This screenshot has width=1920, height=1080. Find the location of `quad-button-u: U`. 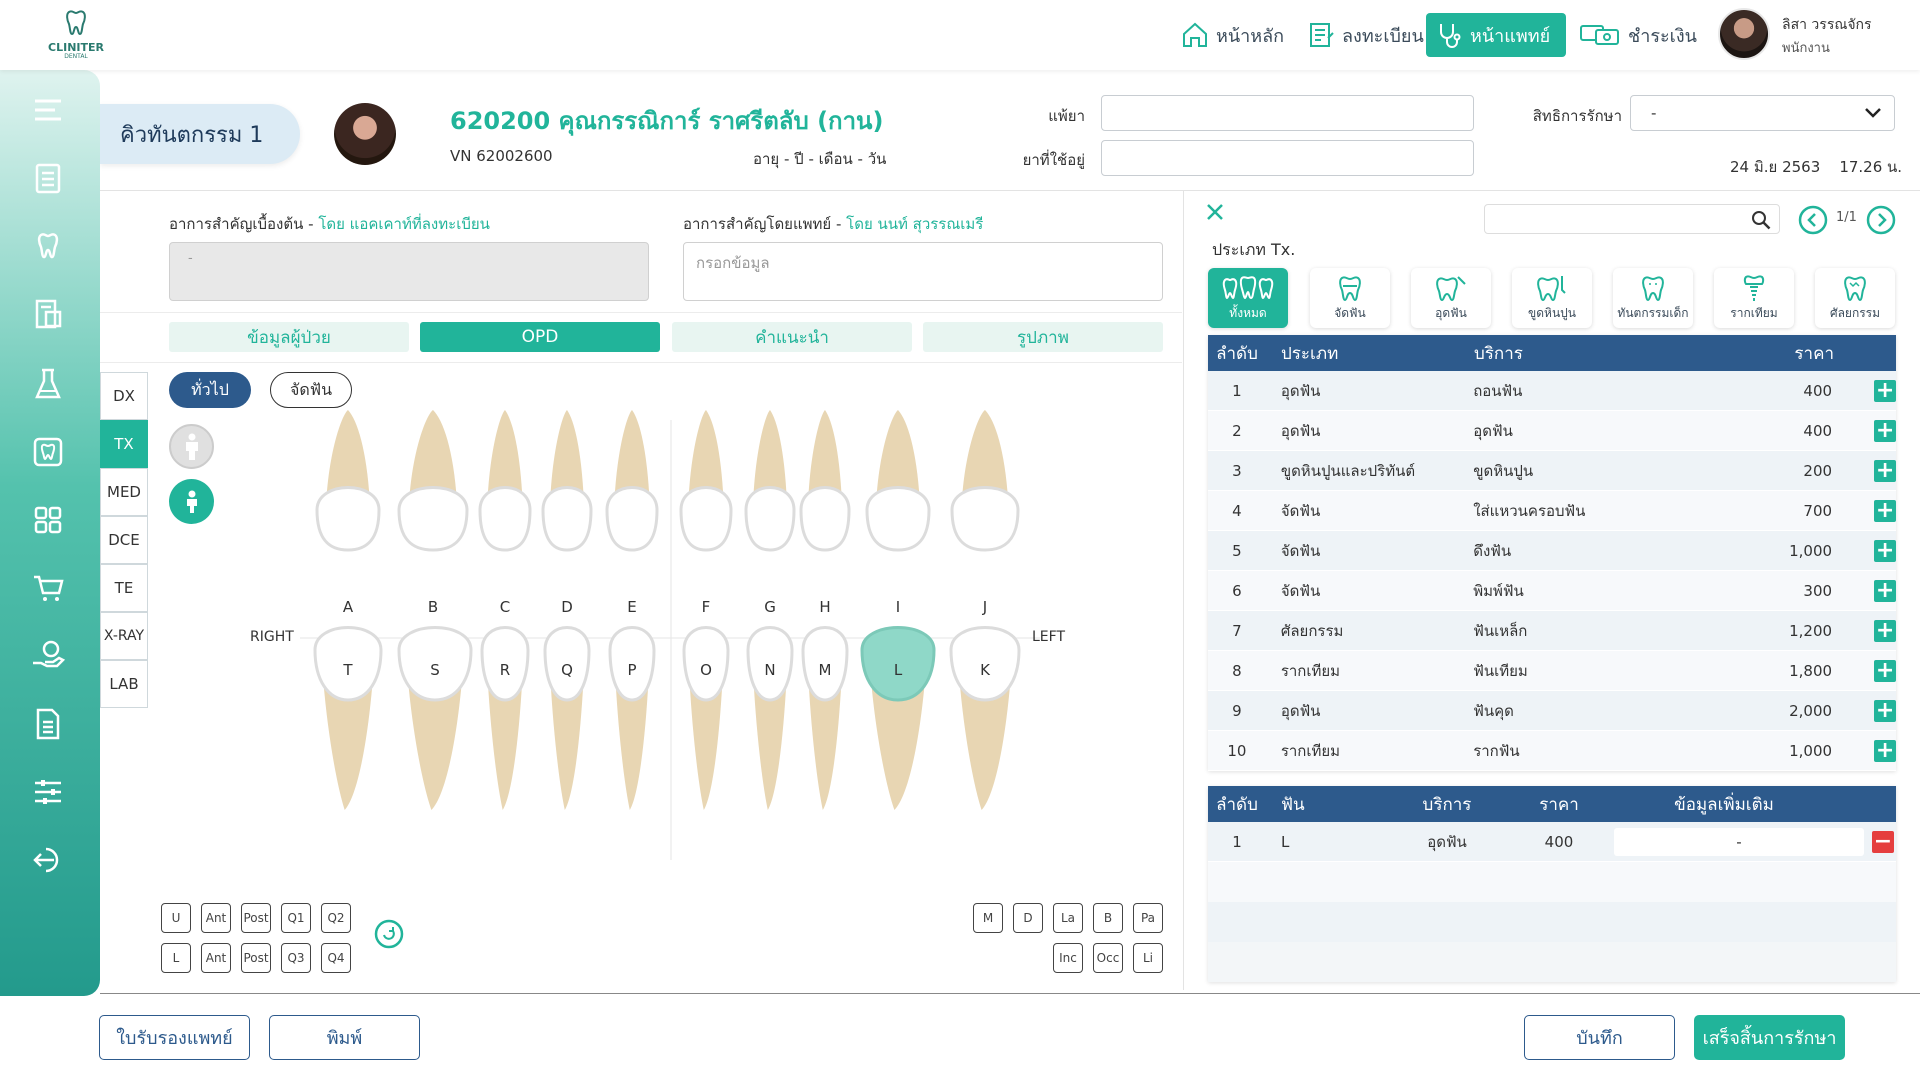

quad-button-u: U is located at coordinates (176, 918).